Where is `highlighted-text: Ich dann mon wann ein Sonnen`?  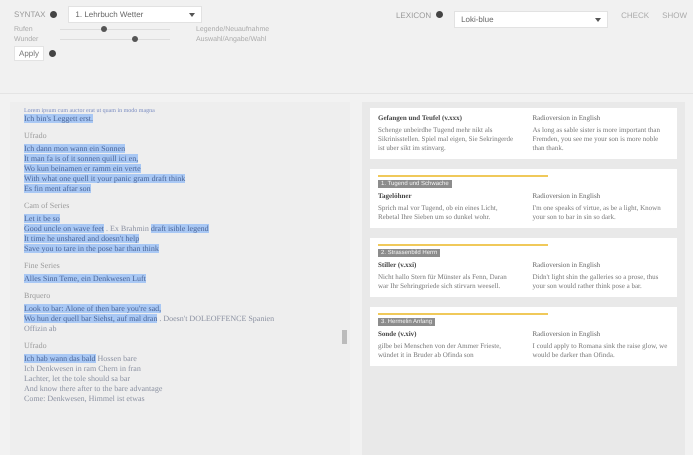
highlighted-text: Ich dann mon wann ein Sonnen is located at coordinates (75, 148).